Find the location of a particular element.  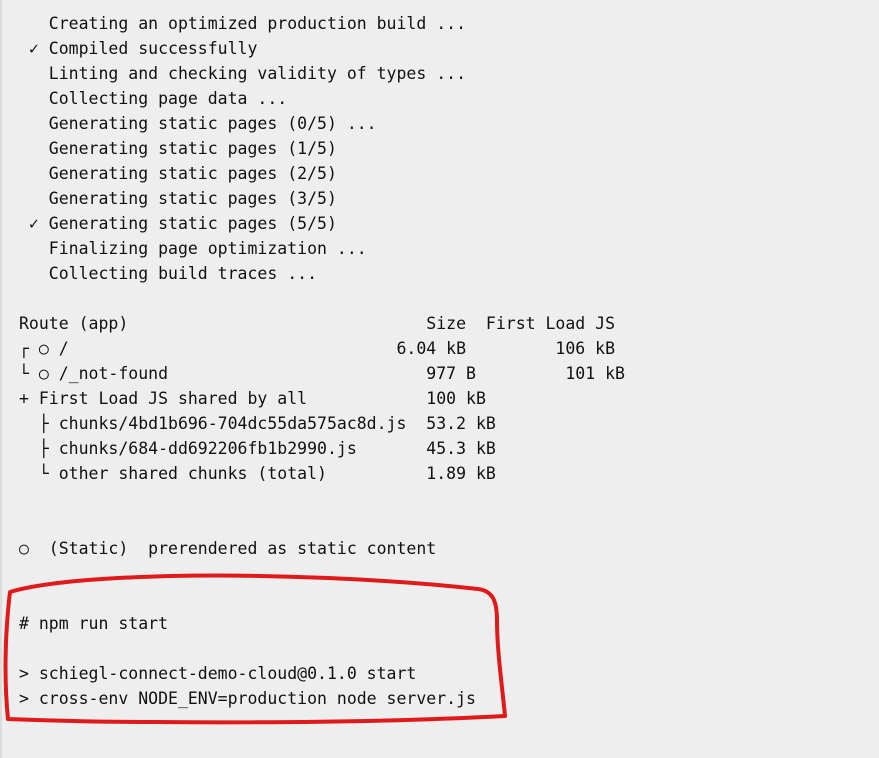

route-row-not-found: └ ○ /_not-found 977 B 101 kB is located at coordinates (322, 373).